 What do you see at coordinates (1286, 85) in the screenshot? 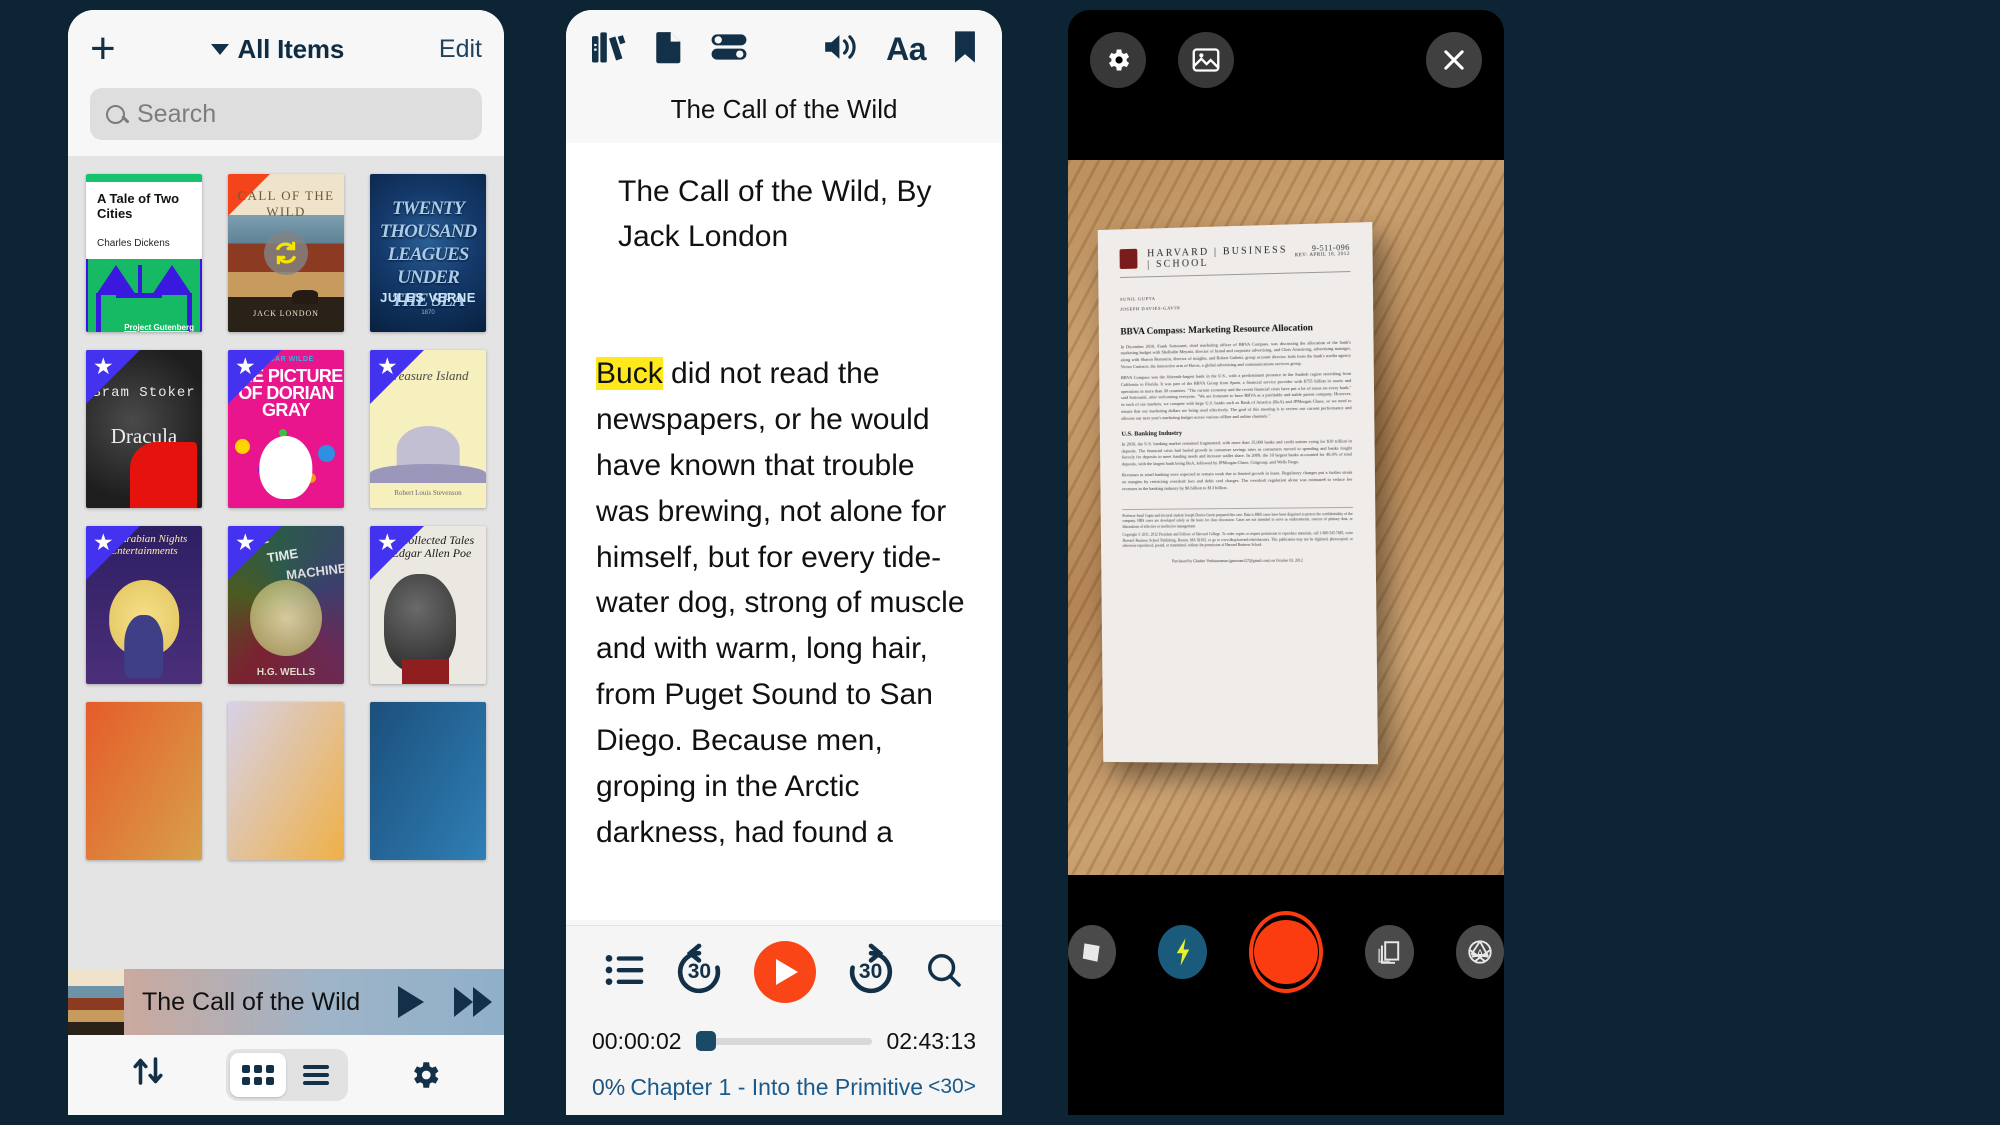
I see `scanner-topbar` at bounding box center [1286, 85].